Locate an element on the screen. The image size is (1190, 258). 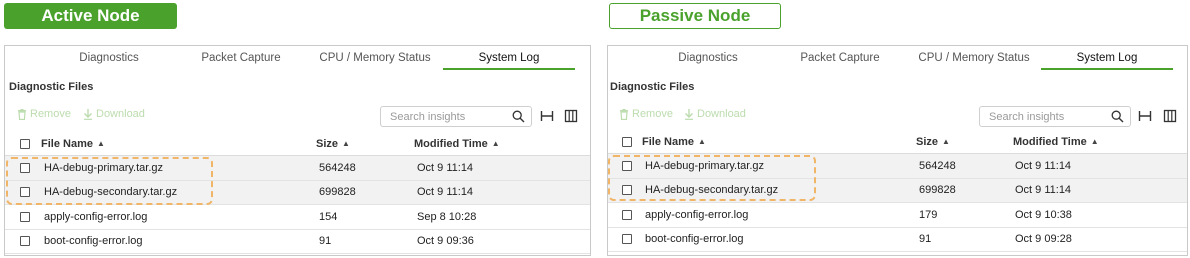
table-row: boot-config-error.log 91 Oct 9 09:28 is located at coordinates (897, 240).